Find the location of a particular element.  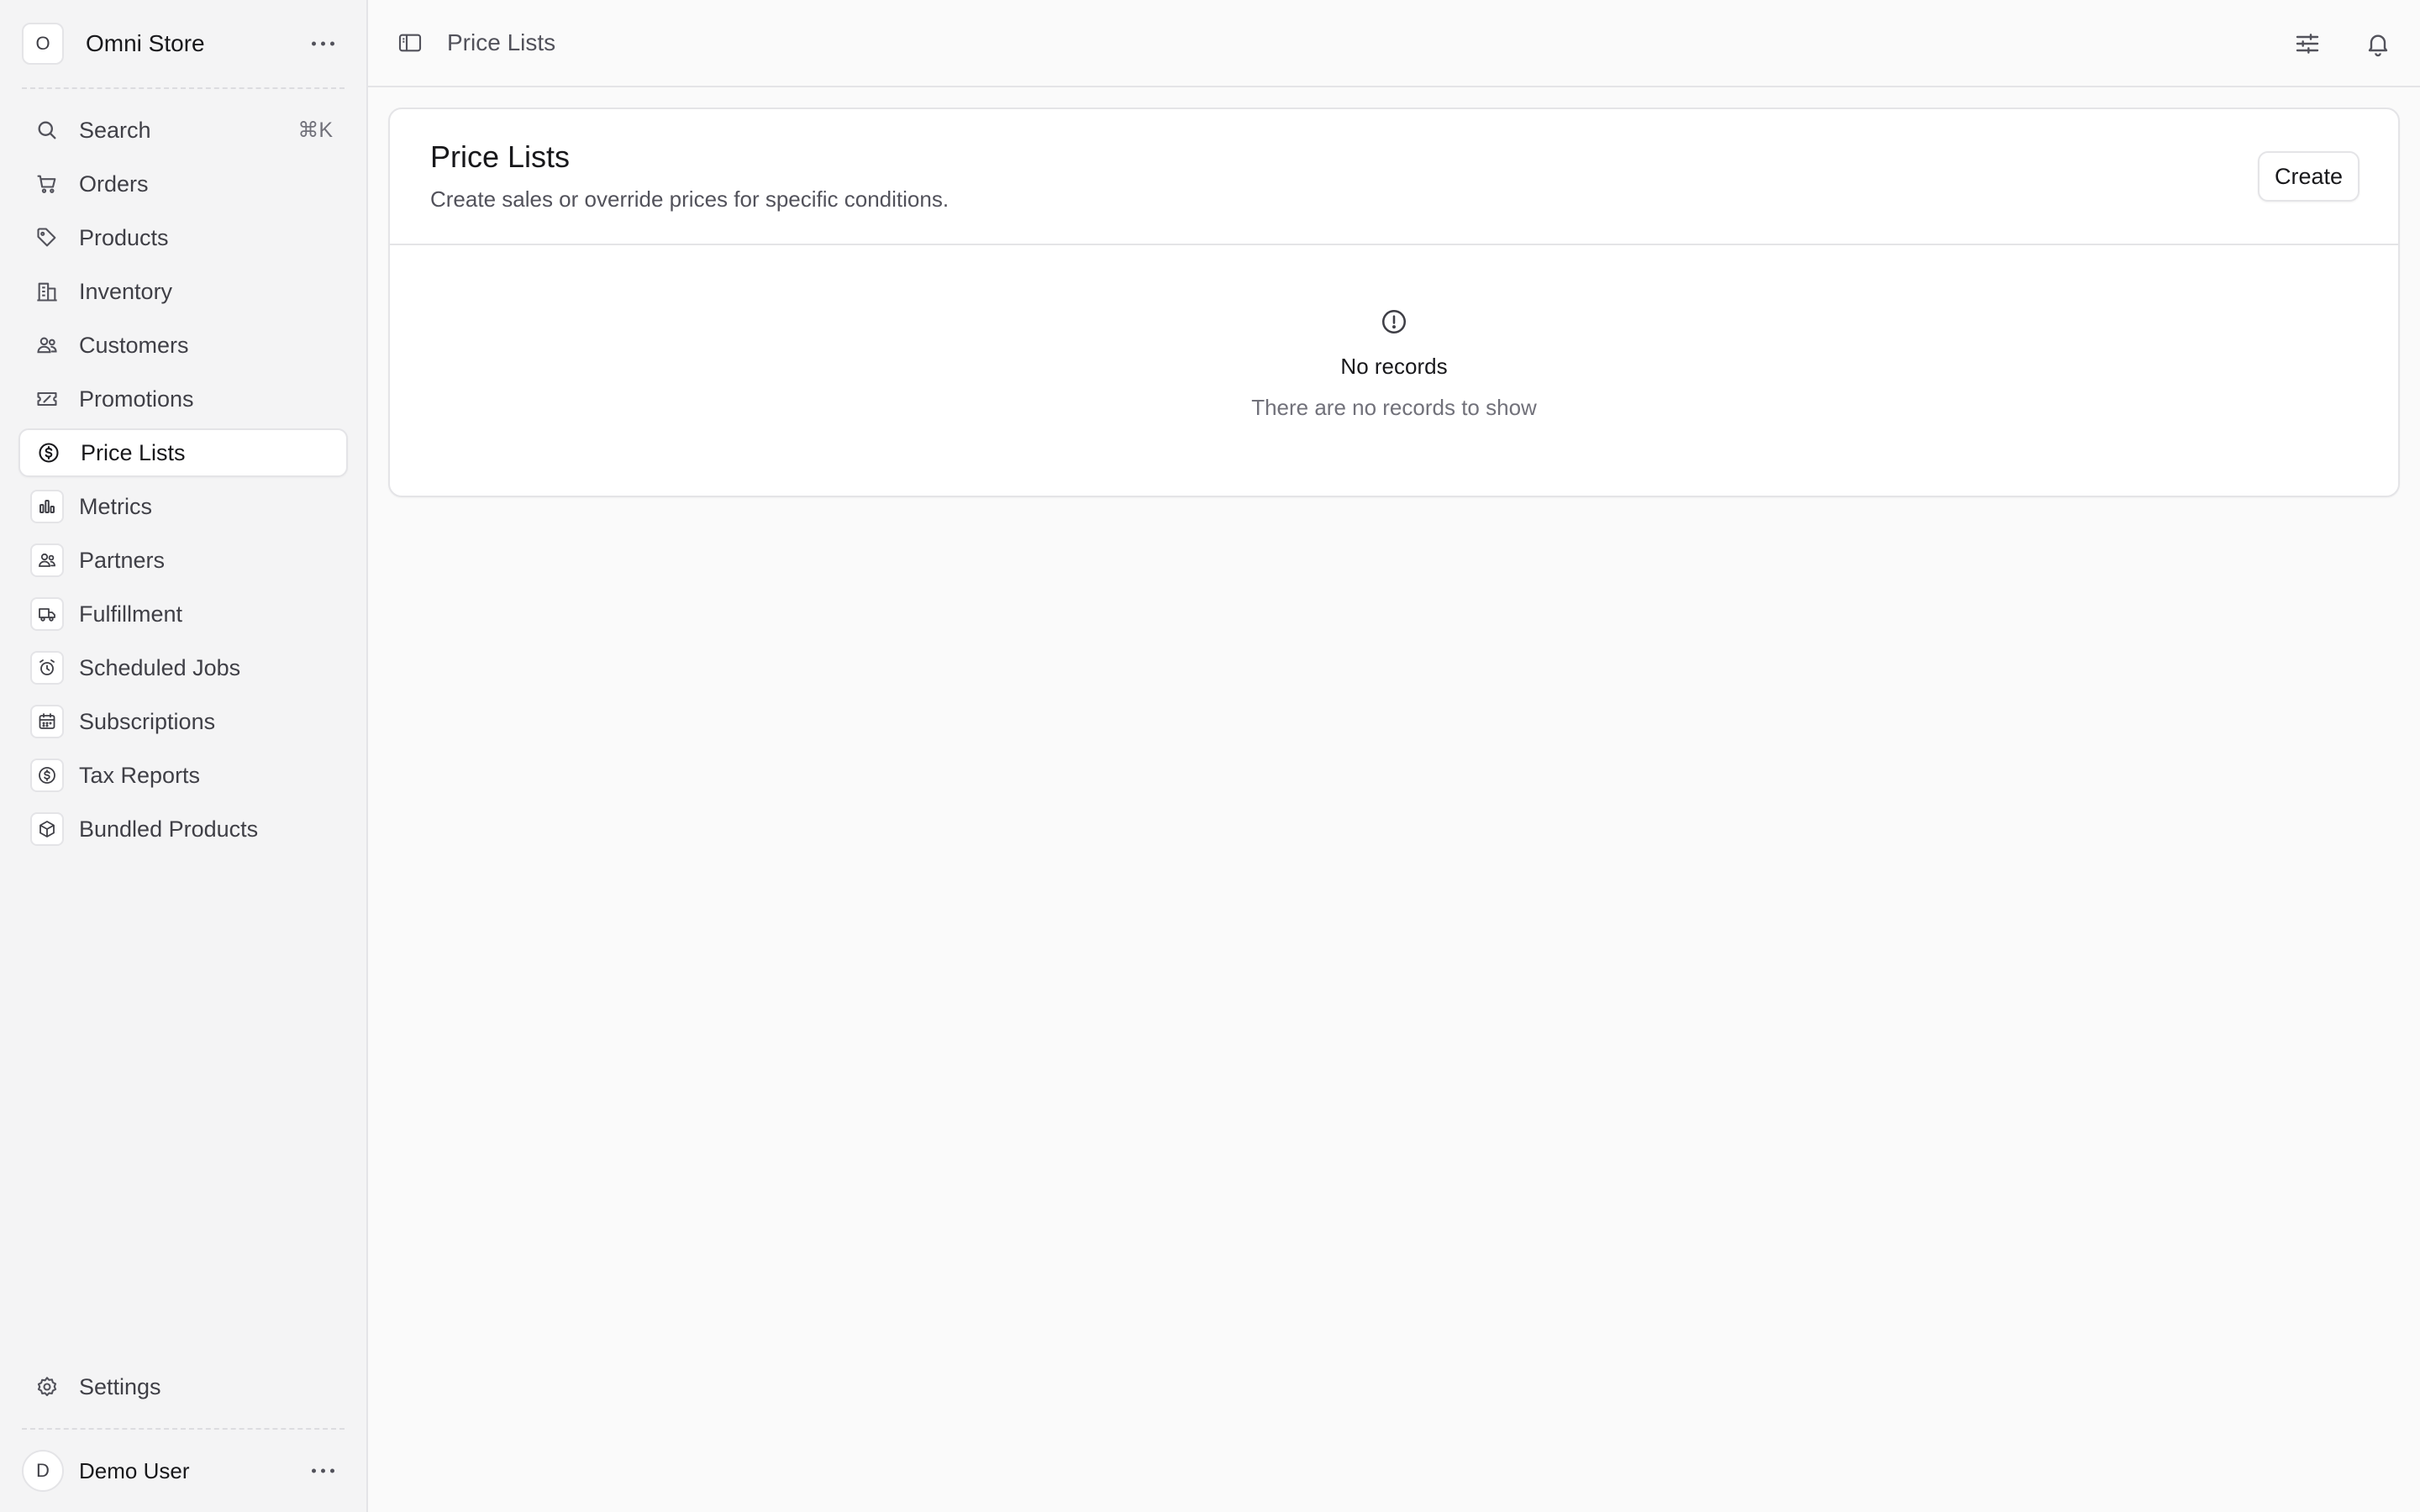

sidebar-item-price-lists: Price Lists is located at coordinates (183, 452).